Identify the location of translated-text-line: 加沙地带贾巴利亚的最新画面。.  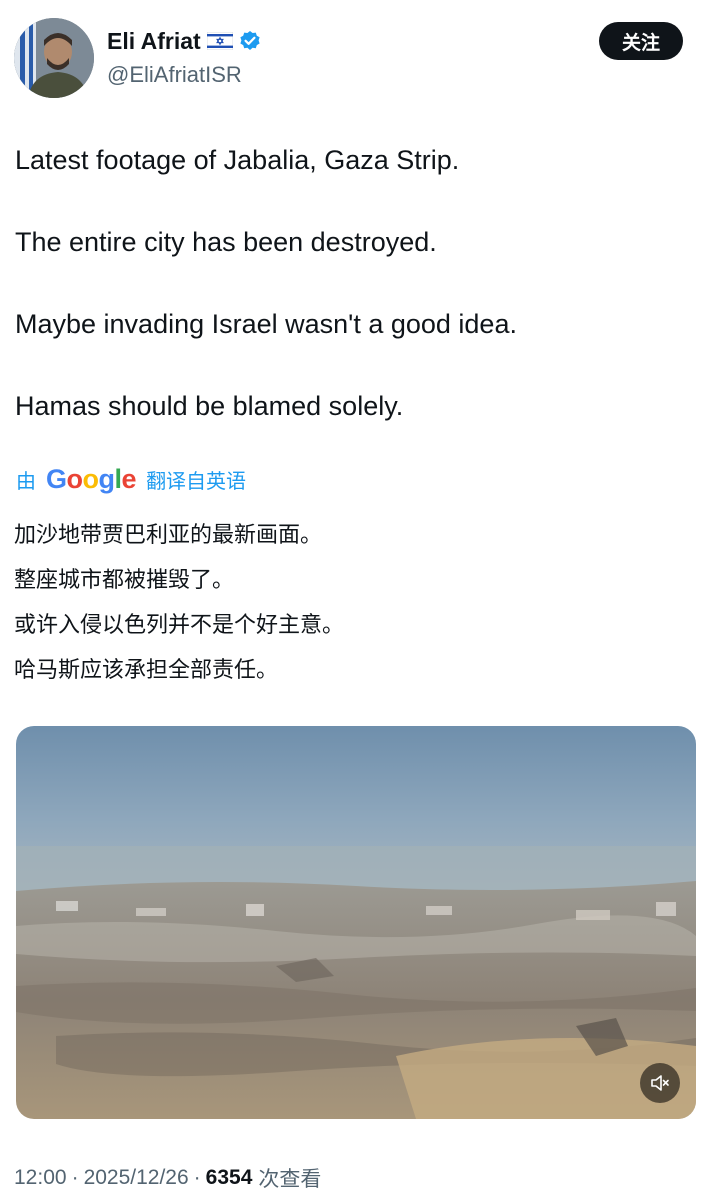
(168, 534).